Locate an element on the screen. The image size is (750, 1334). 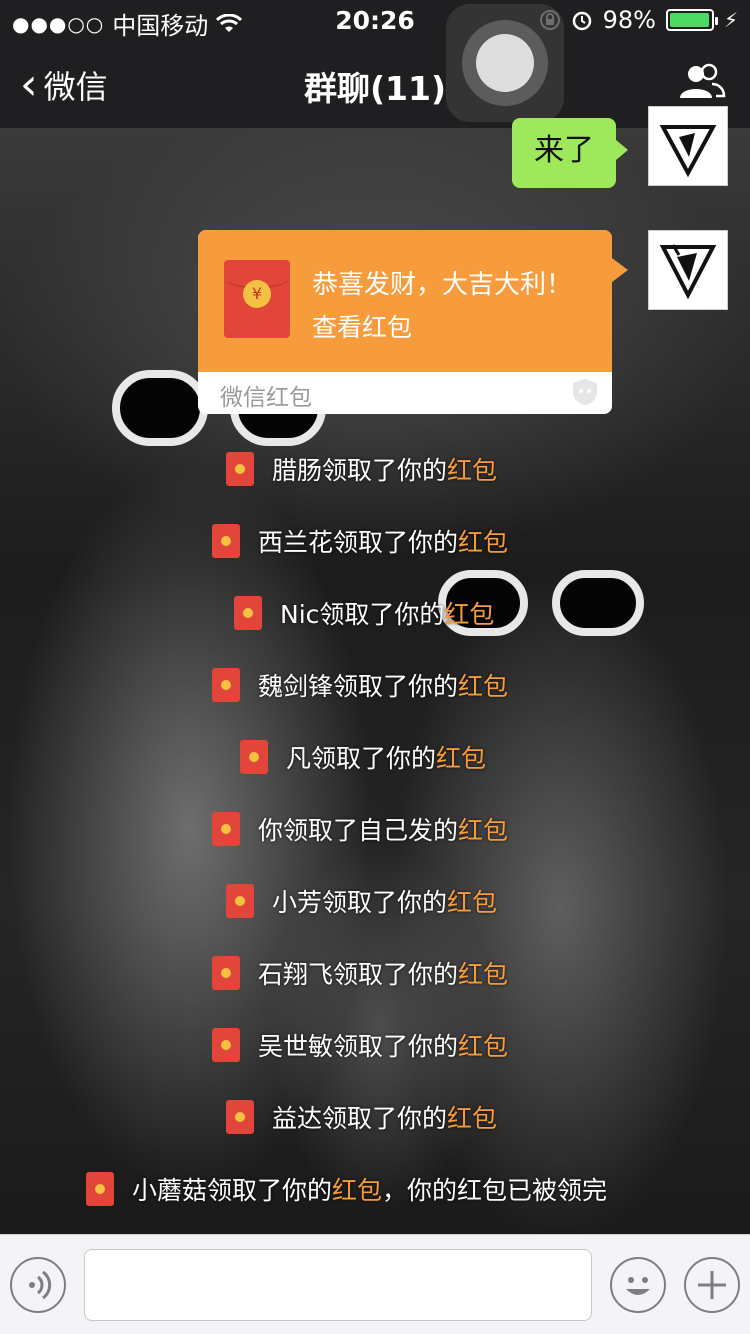
emoji-button is located at coordinates (638, 1285).